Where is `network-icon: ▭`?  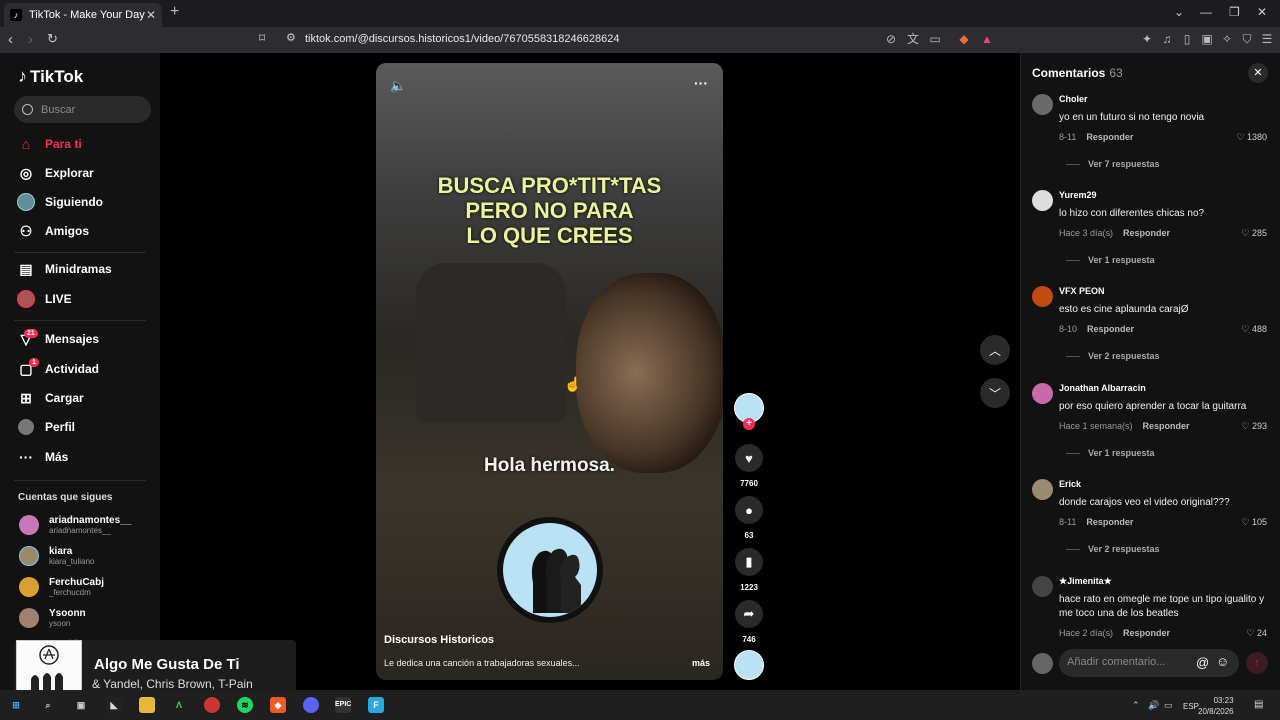 network-icon: ▭ is located at coordinates (1168, 705).